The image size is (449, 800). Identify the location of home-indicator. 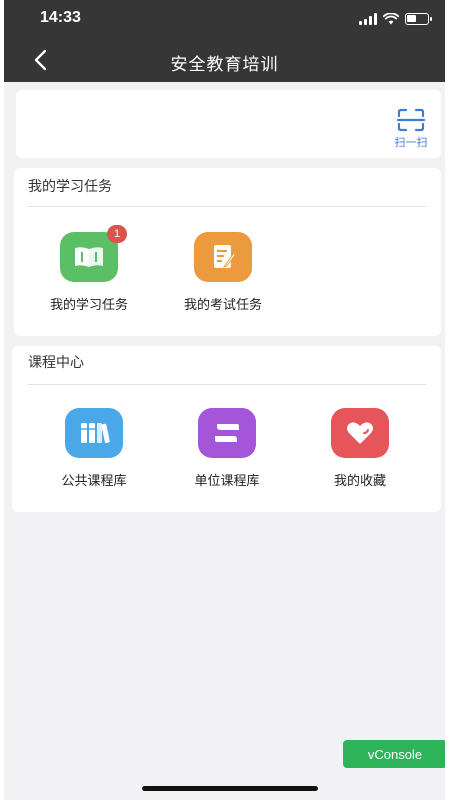
(230, 788).